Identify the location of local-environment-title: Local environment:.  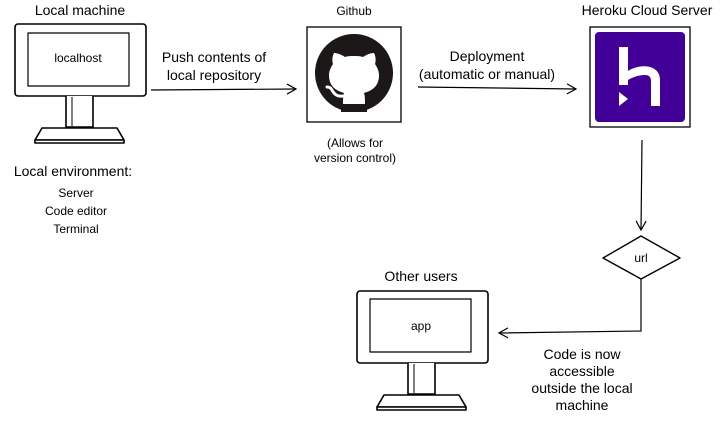
(73, 171).